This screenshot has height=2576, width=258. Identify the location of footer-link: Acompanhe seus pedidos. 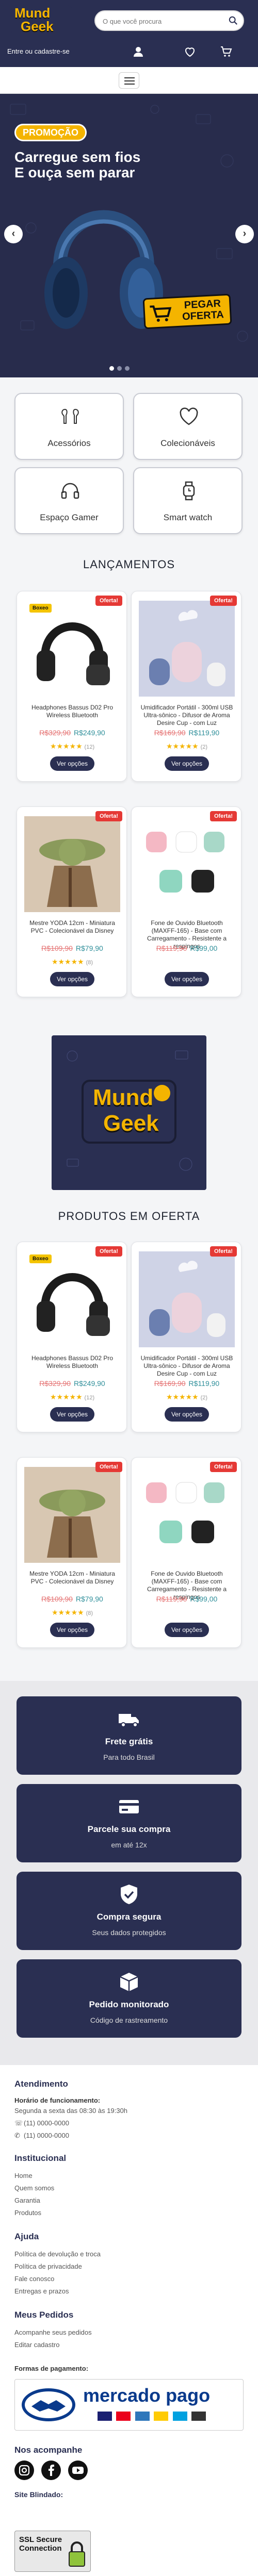
(53, 2333).